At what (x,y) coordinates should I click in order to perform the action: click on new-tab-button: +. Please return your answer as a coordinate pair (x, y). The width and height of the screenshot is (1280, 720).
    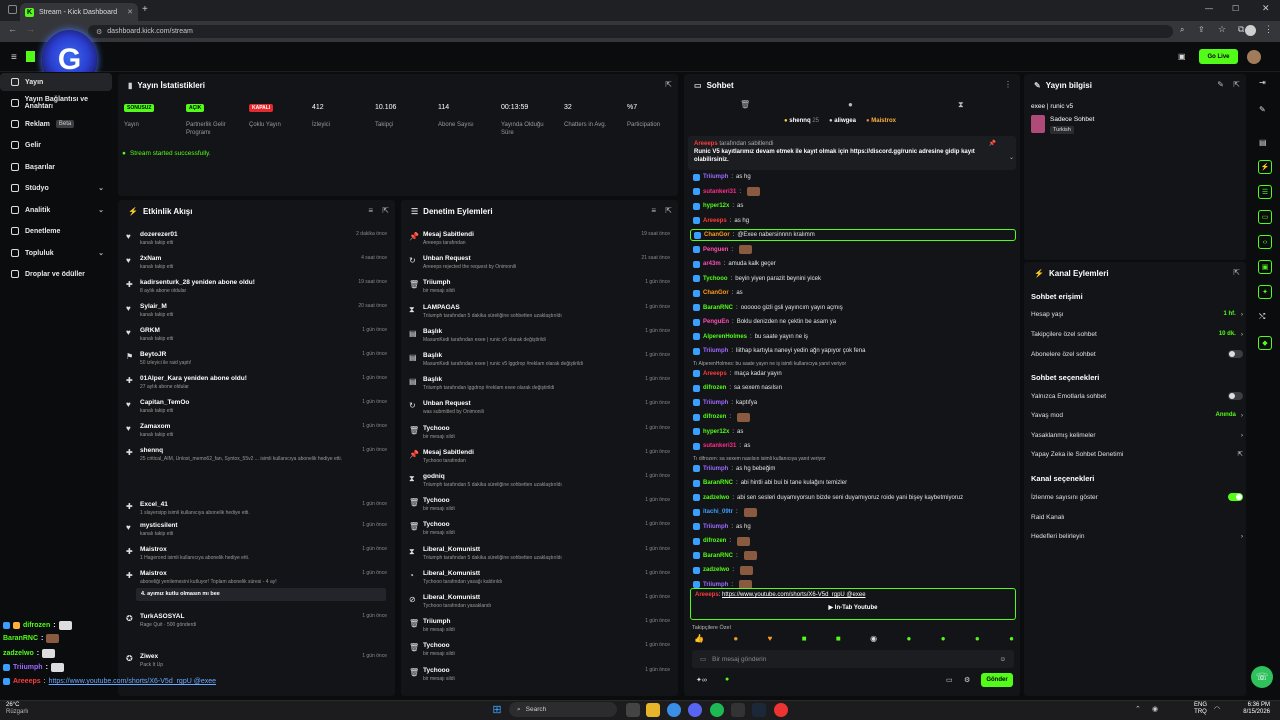
    Looking at the image, I should click on (145, 9).